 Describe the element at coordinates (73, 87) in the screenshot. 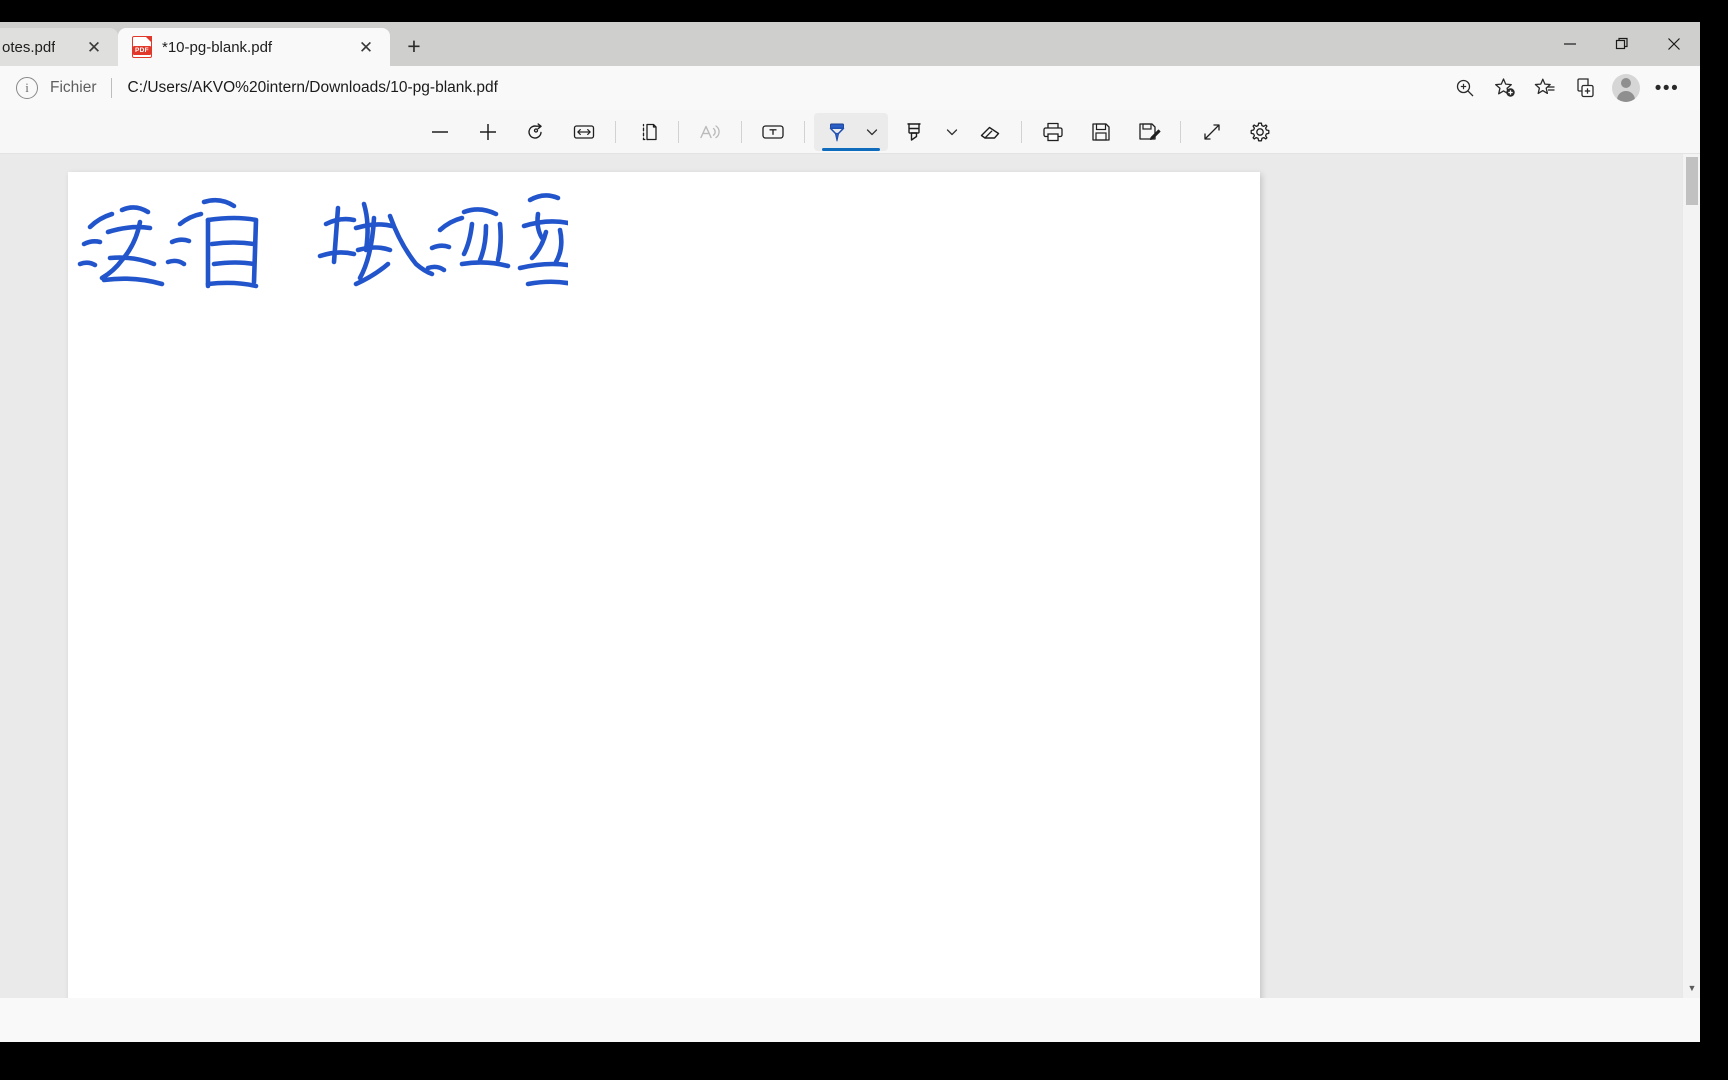

I see `url-scheme-label: Fichier` at that location.